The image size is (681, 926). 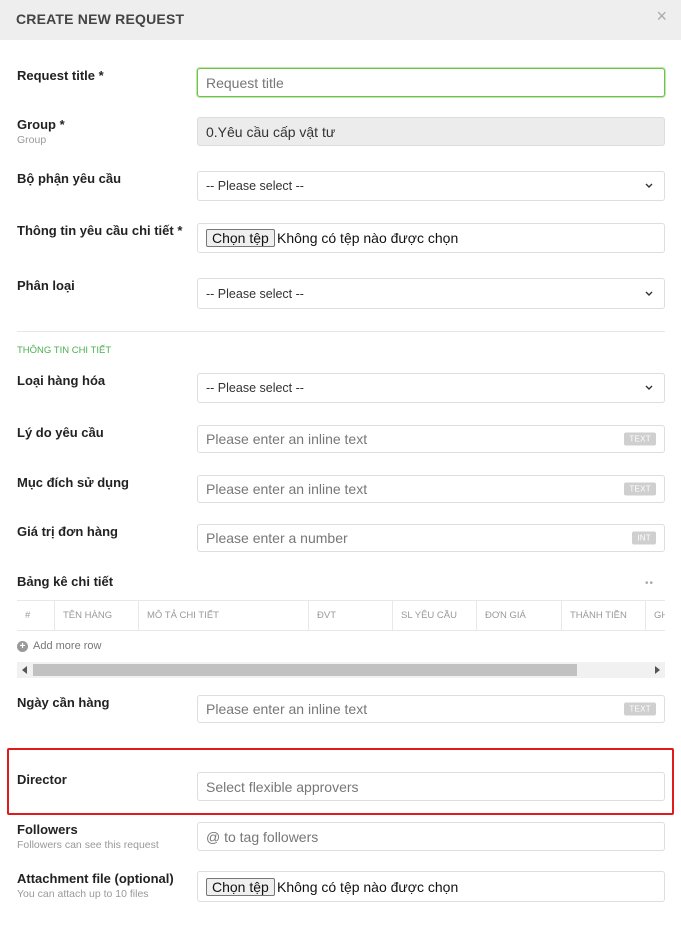 What do you see at coordinates (262, 836) in the screenshot?
I see `followers-placeholder: @ to tag followers` at bounding box center [262, 836].